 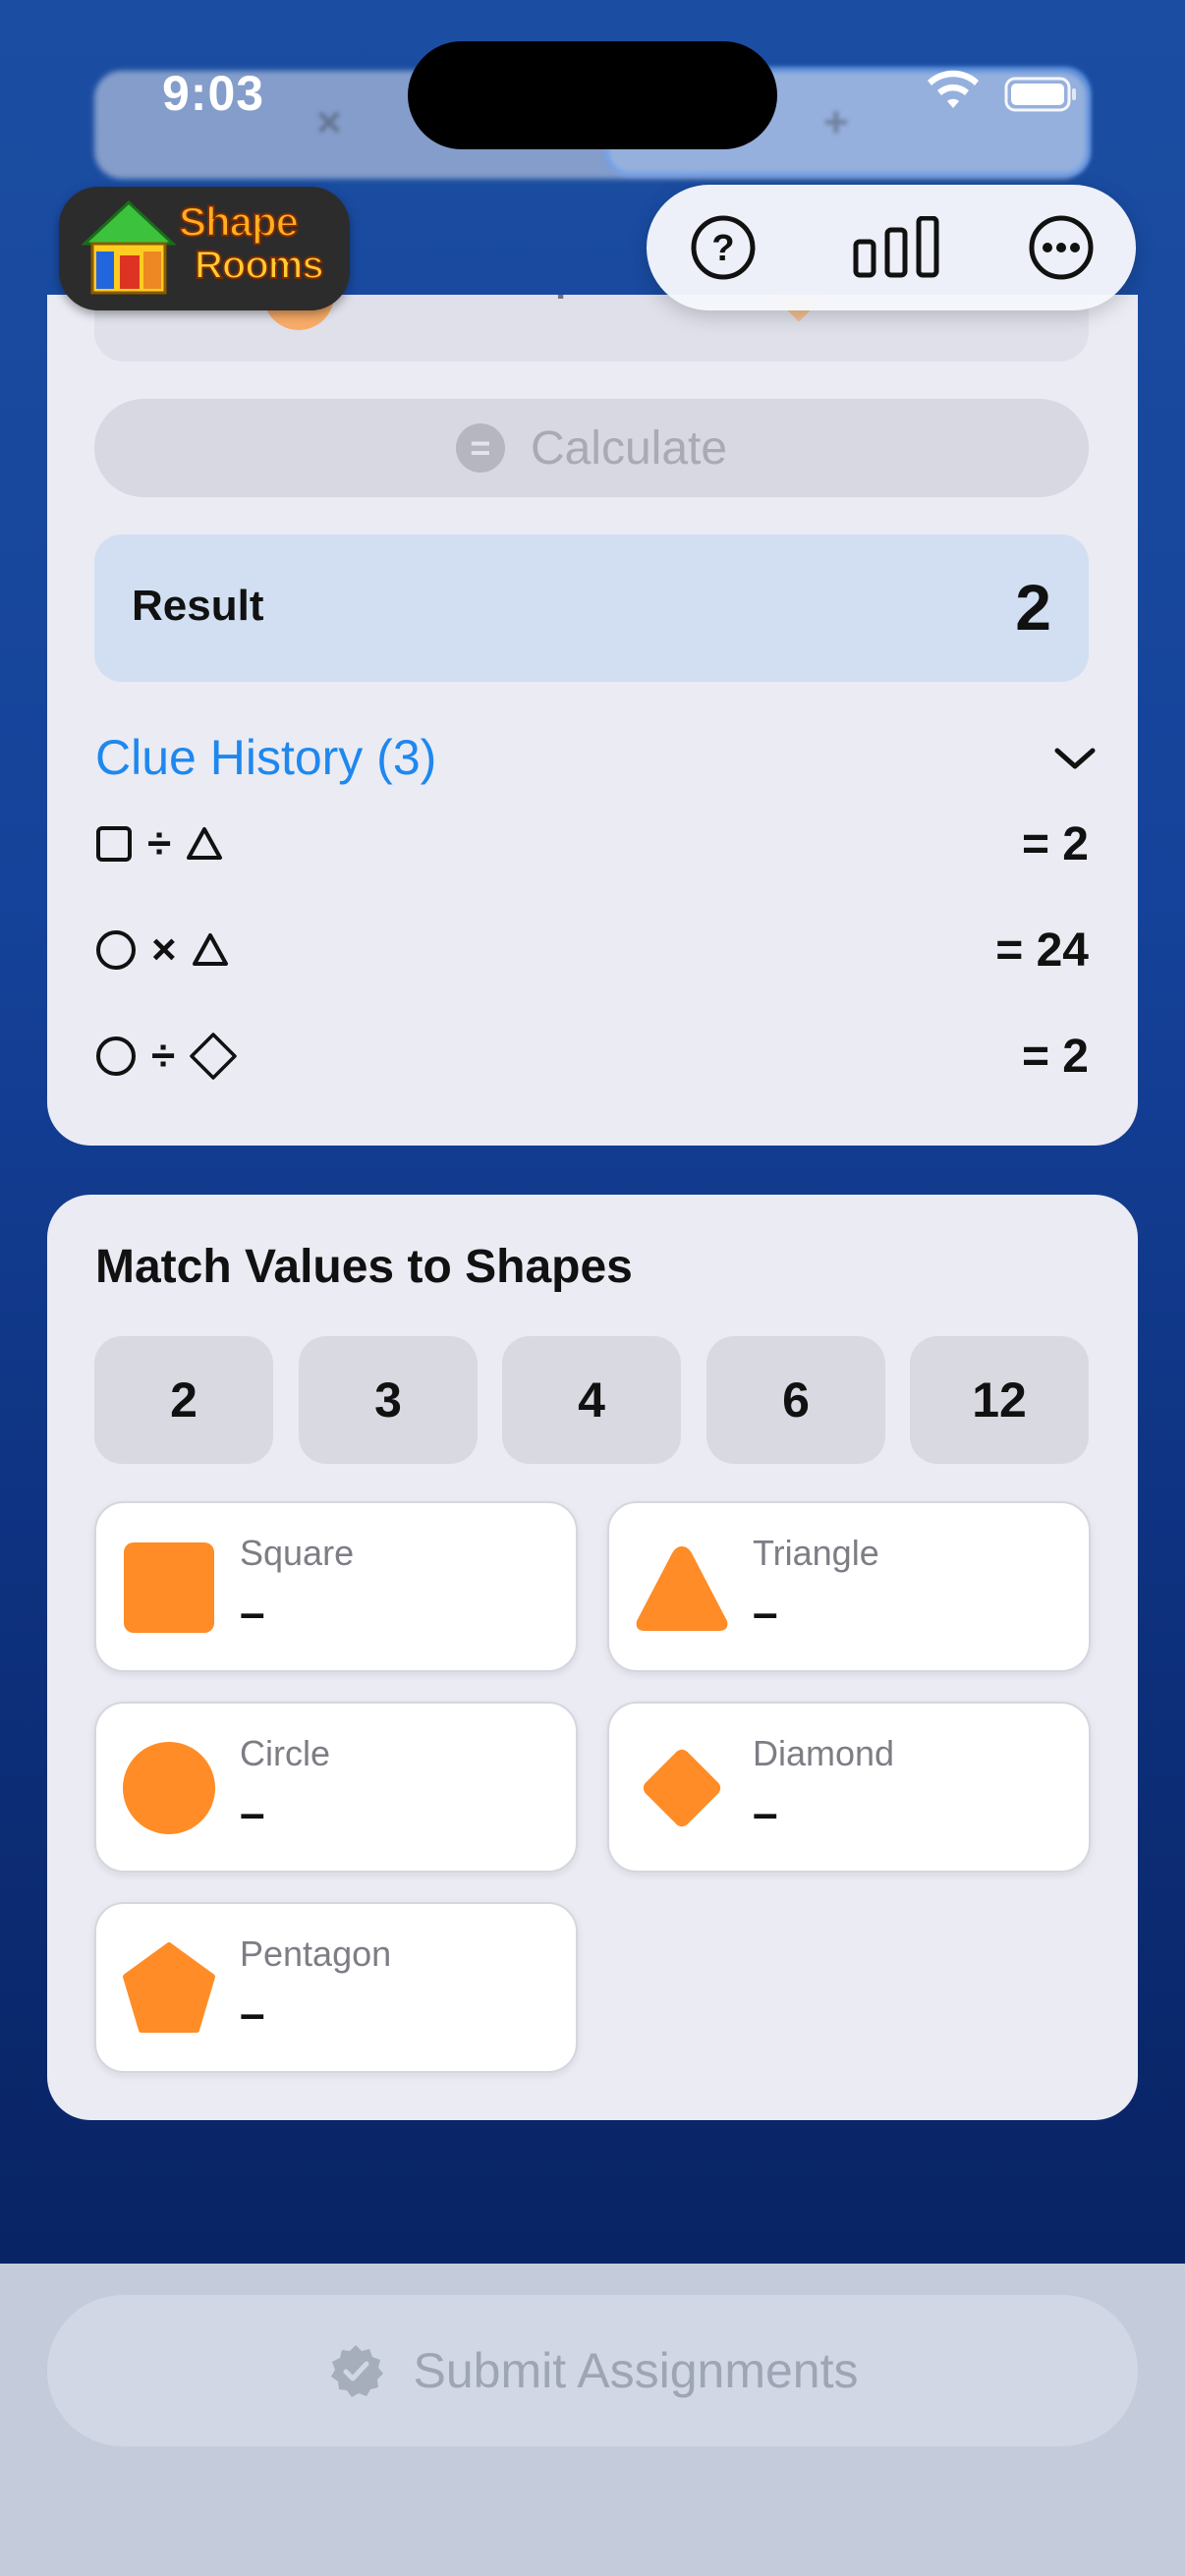 I want to click on shape-name: Pentagon, so click(x=316, y=1953).